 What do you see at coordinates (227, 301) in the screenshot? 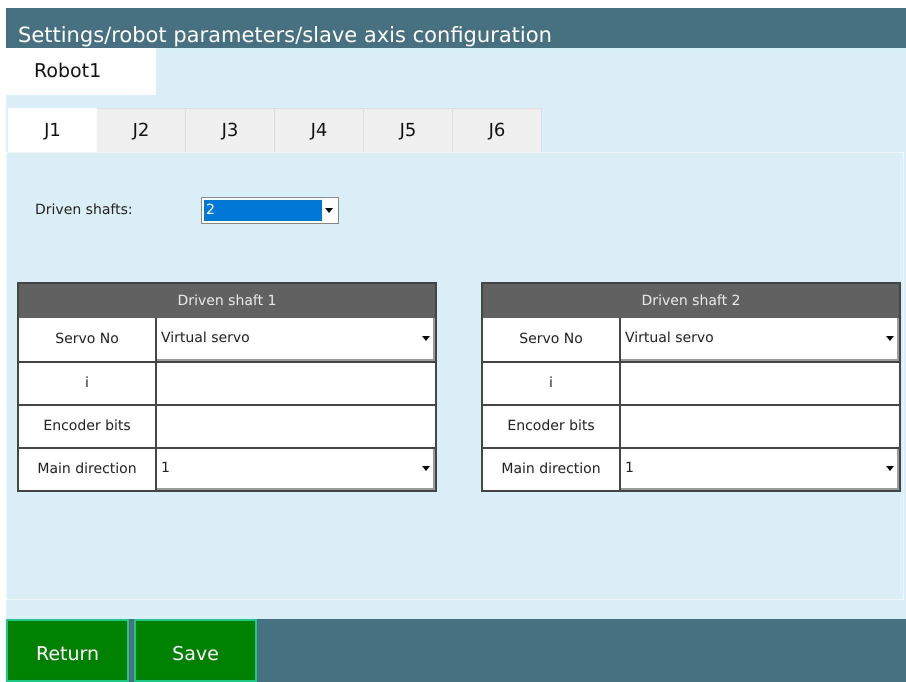
I see `table-header: Driven shaft 1` at bounding box center [227, 301].